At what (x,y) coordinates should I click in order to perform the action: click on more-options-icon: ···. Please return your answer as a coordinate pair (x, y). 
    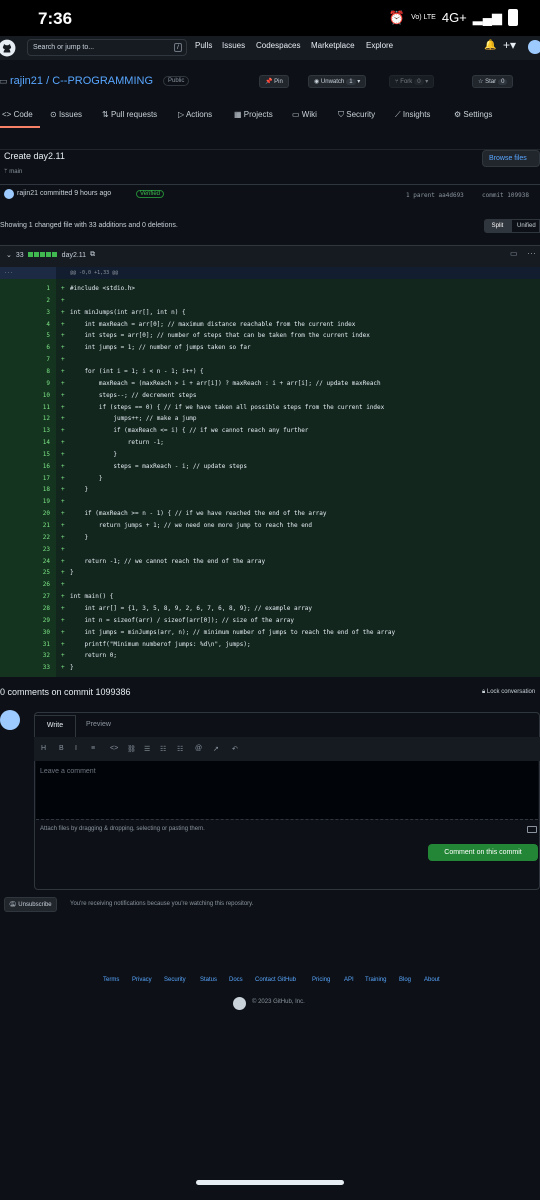
    Looking at the image, I should click on (531, 253).